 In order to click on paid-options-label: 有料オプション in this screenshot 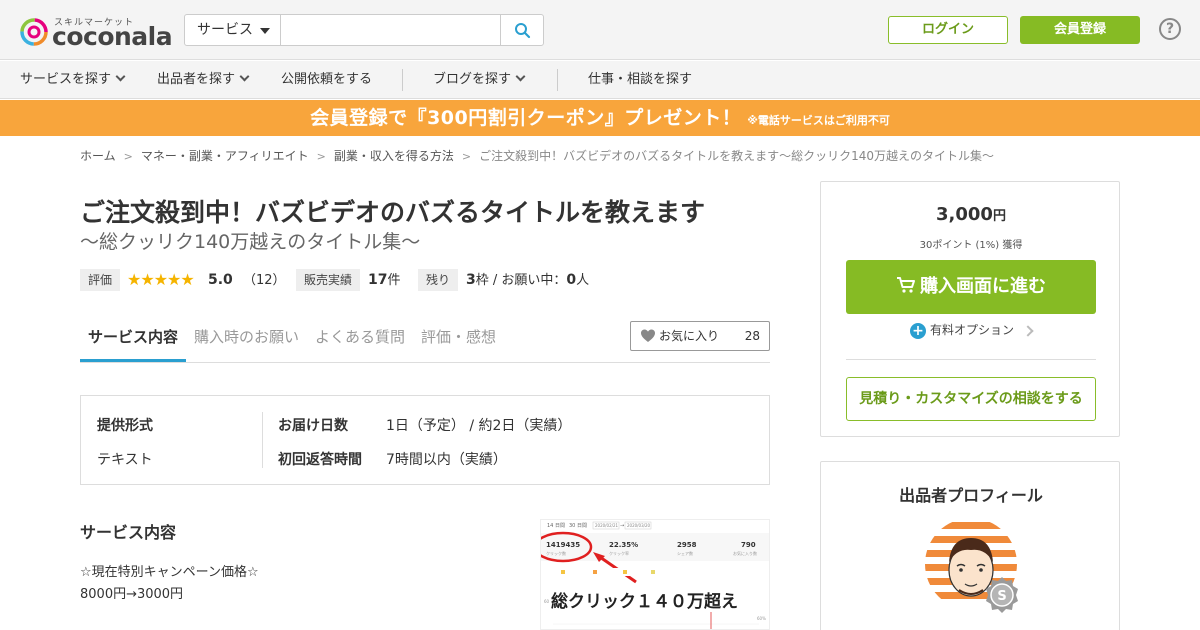, I will do `click(971, 330)`.